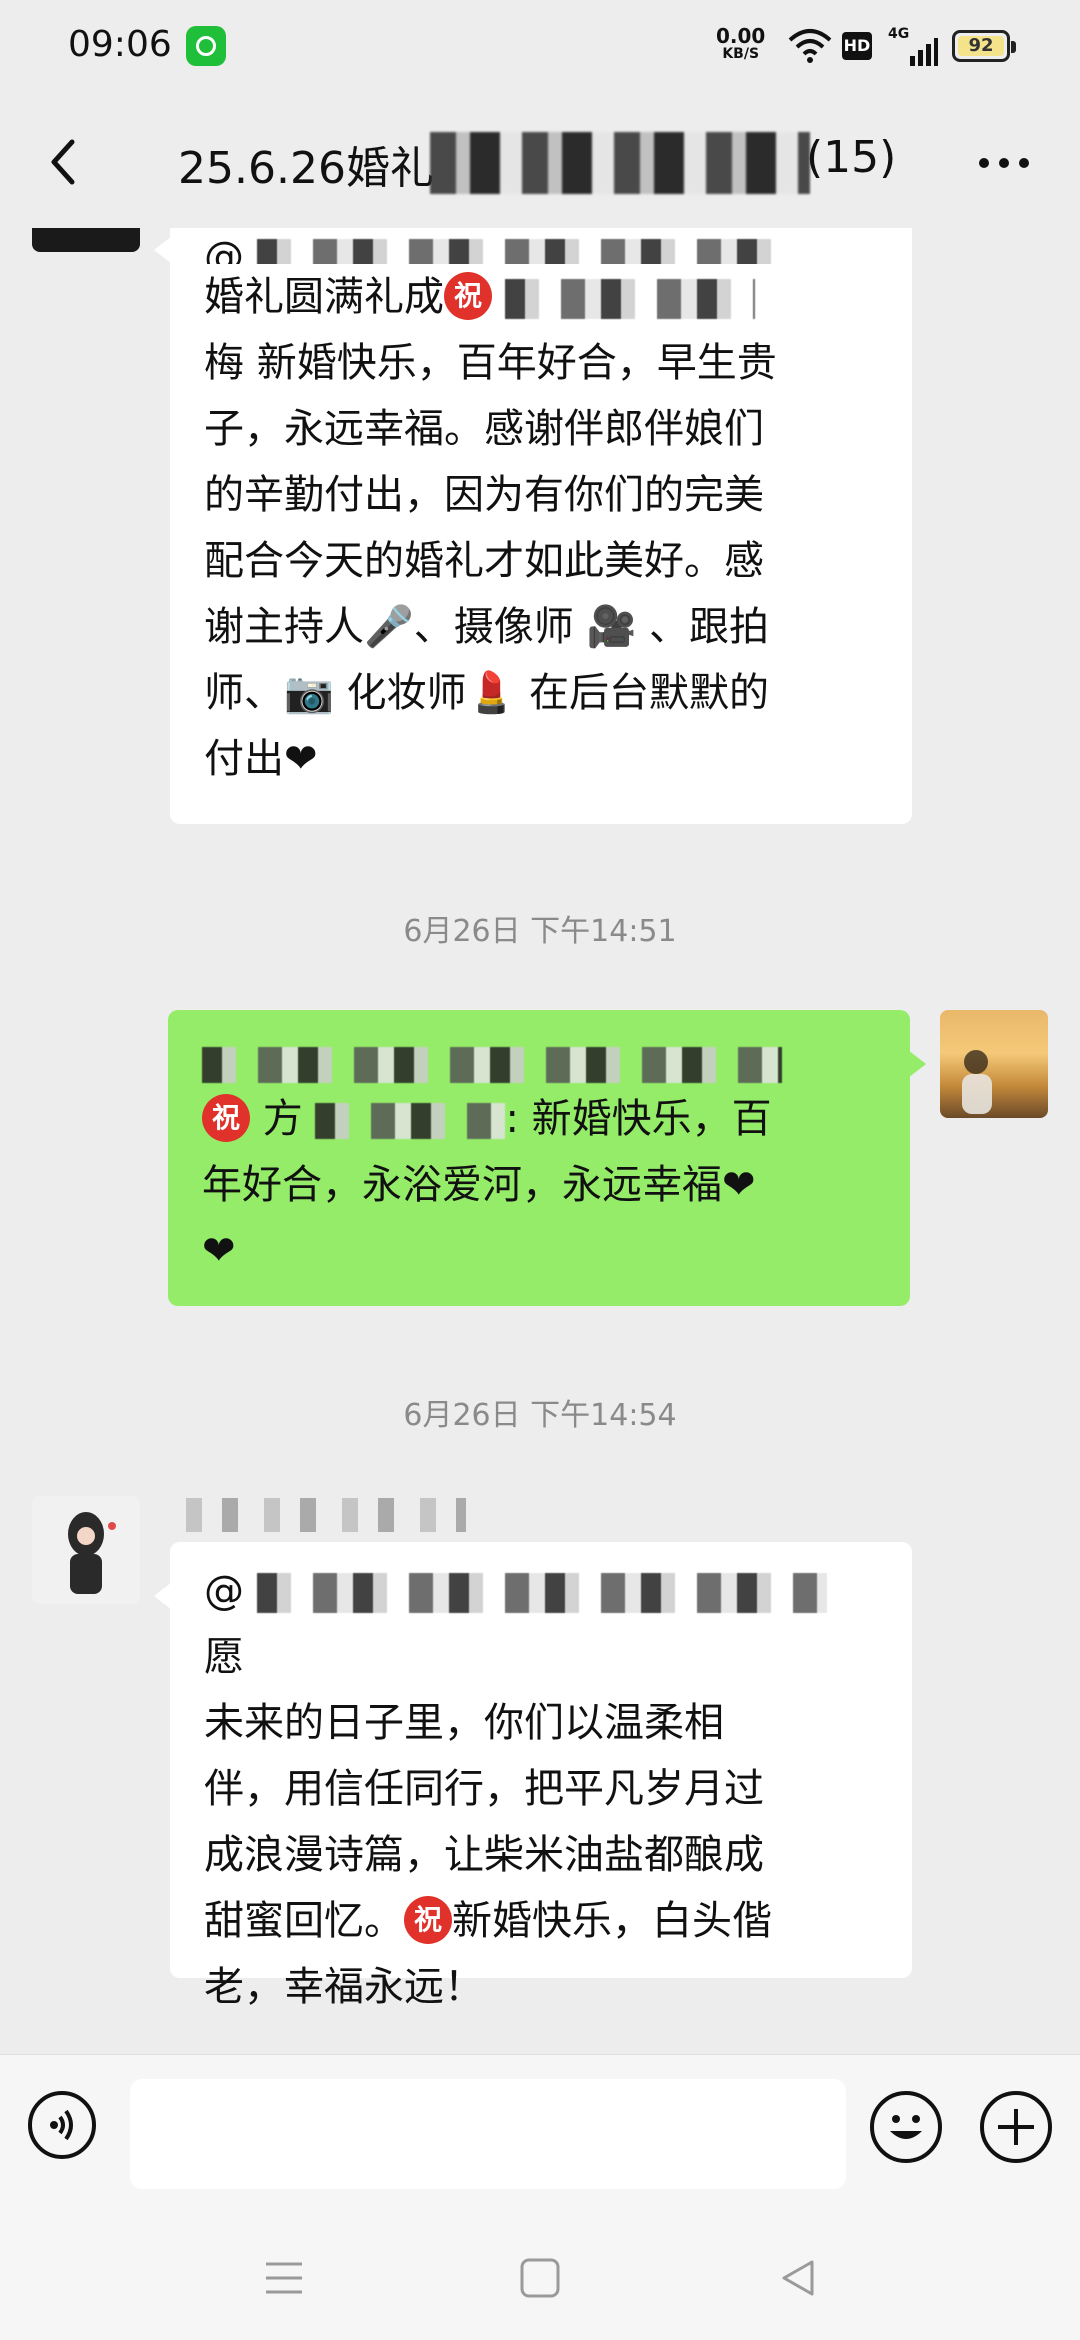  What do you see at coordinates (219, 1251) in the screenshot?
I see `message-text: ❤` at bounding box center [219, 1251].